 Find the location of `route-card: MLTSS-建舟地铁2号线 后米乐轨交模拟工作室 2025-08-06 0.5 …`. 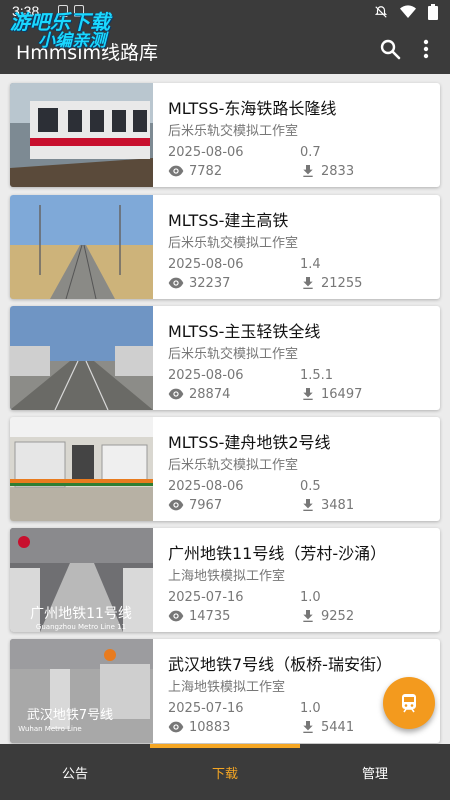

route-card: MLTSS-建舟地铁2号线 后米乐轨交模拟工作室 2025-08-06 0.5 … is located at coordinates (225, 469).